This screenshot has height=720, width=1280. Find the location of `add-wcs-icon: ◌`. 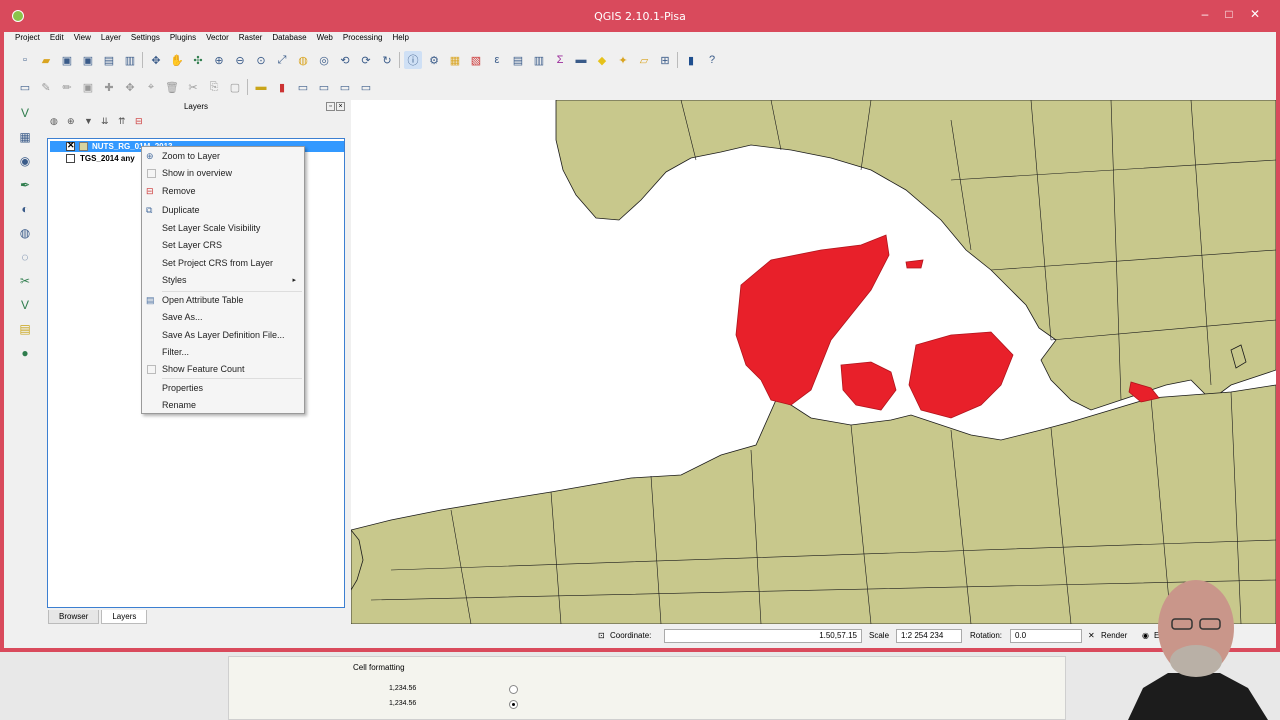

add-wcs-icon: ◌ is located at coordinates (25, 257).